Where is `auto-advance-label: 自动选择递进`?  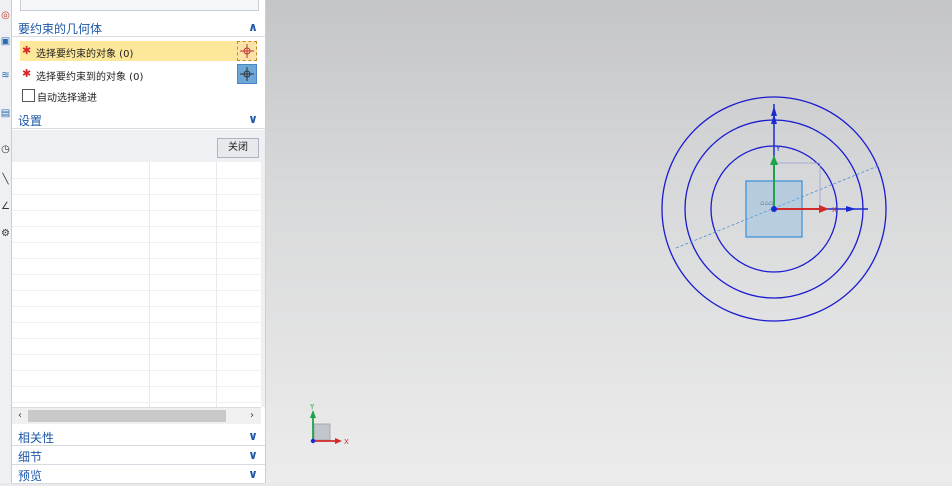 auto-advance-label: 自动选择递进 is located at coordinates (67, 98).